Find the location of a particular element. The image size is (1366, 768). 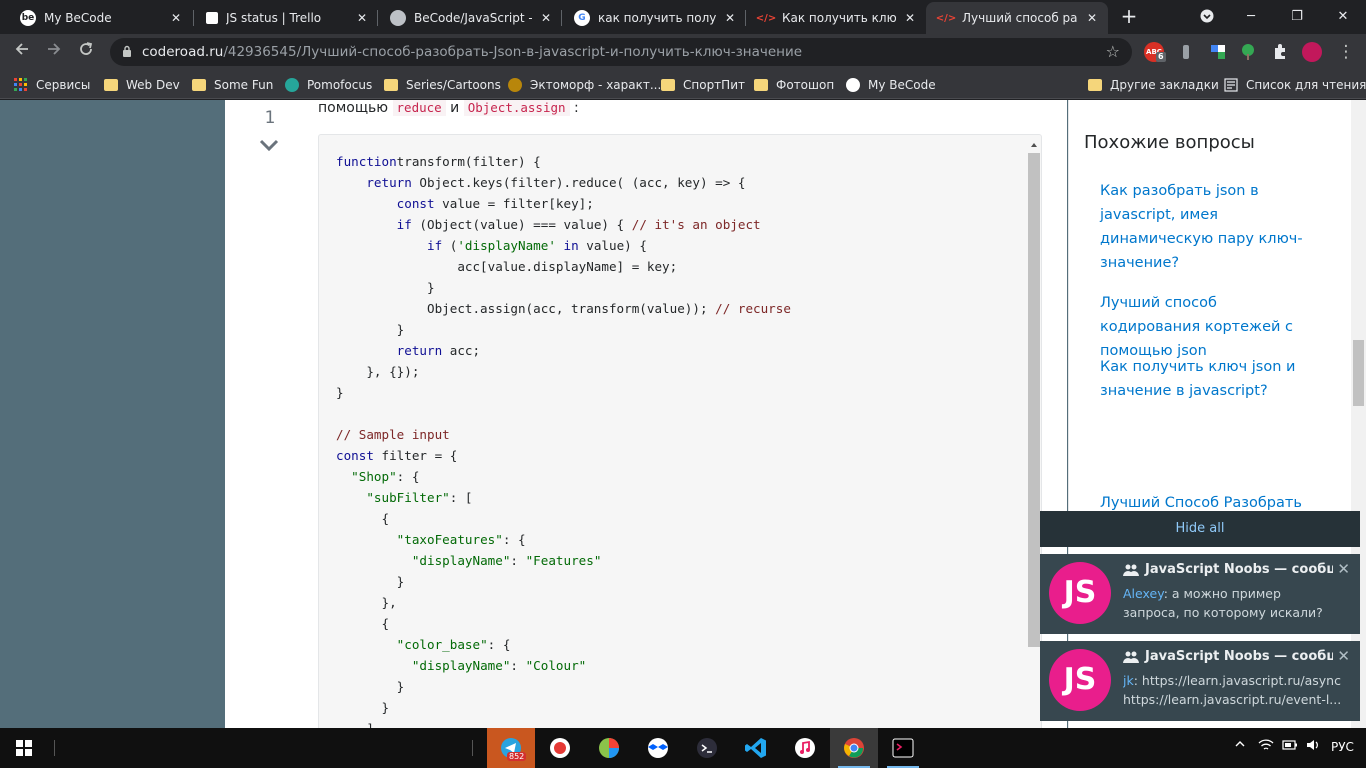

bookmark-folder-some-fun: Some Fun is located at coordinates (232, 85).